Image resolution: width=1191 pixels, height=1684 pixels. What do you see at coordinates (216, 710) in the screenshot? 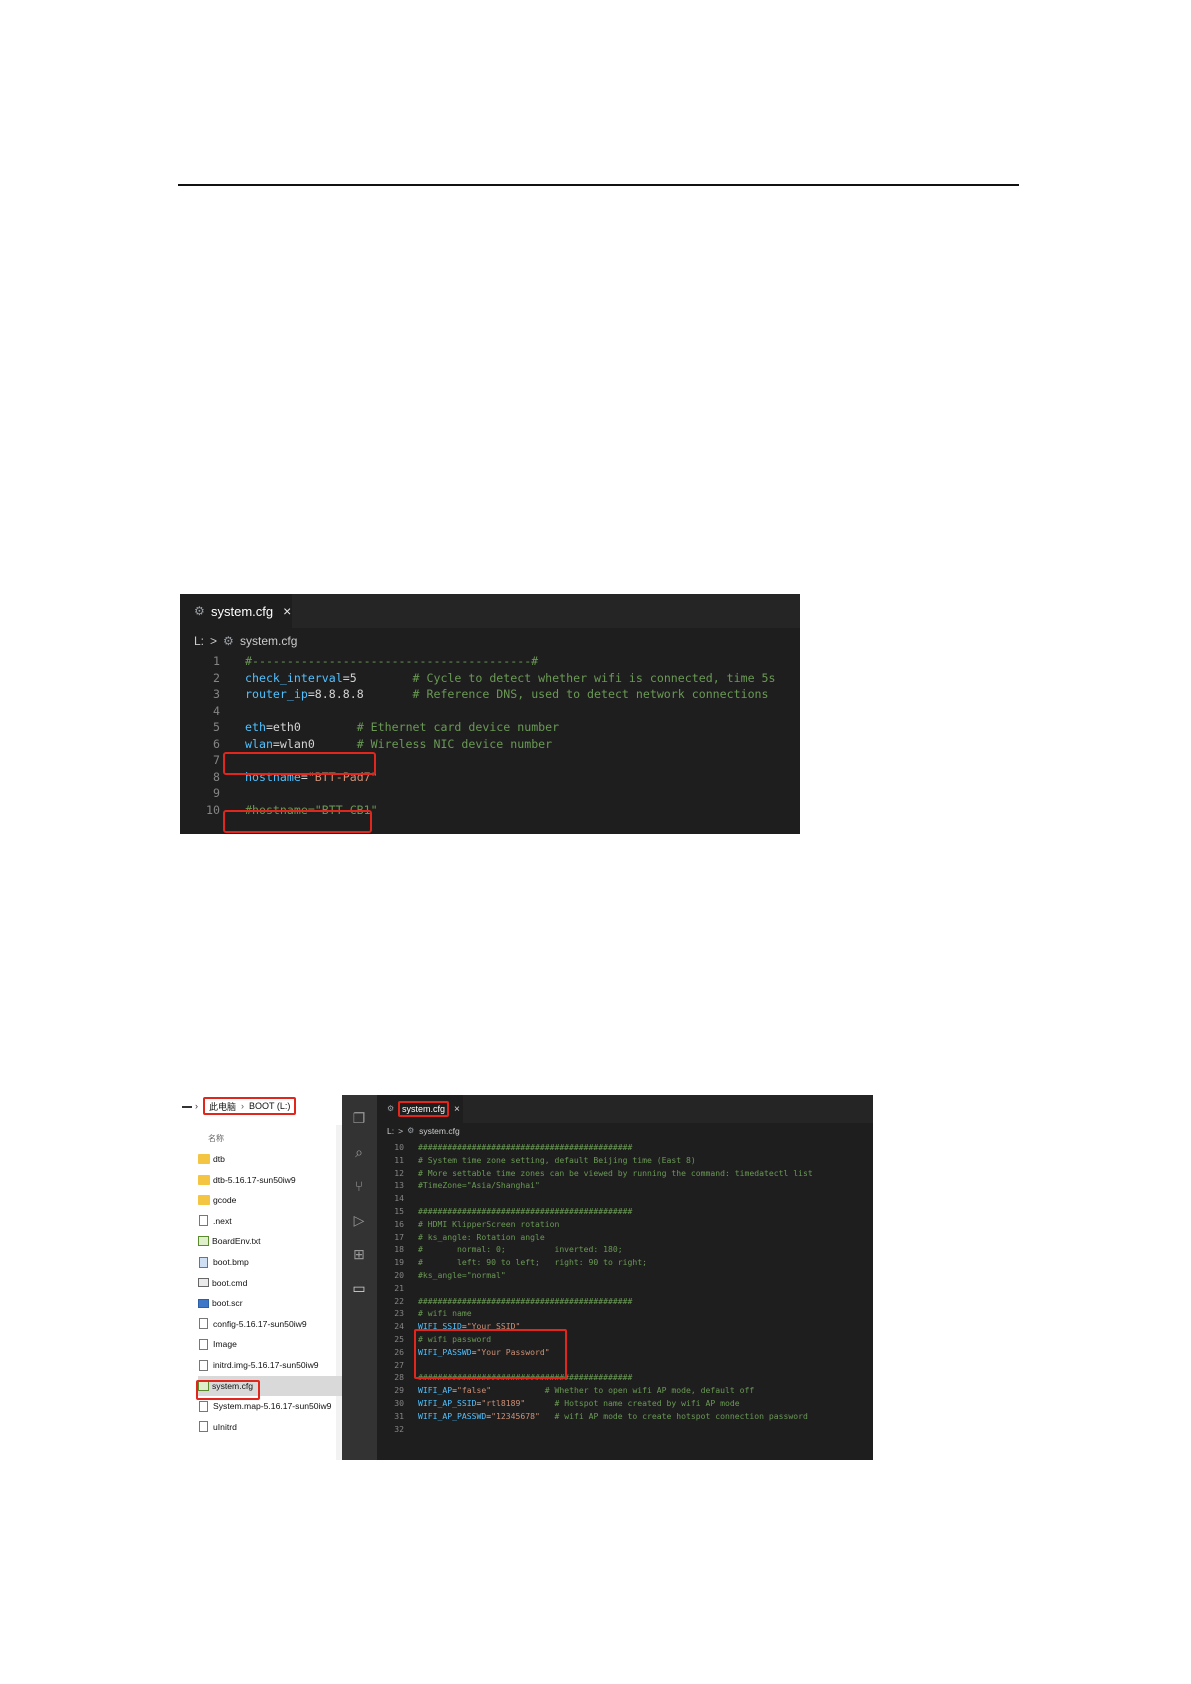
I see `line-number: 4` at bounding box center [216, 710].